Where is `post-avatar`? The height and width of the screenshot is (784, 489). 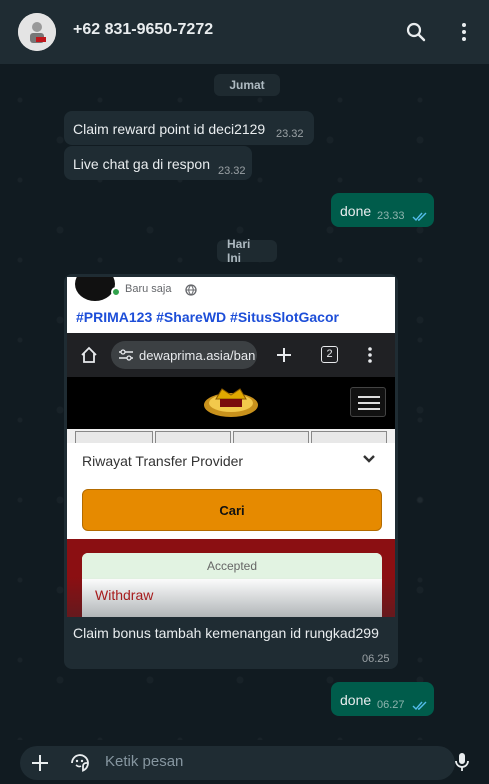
post-avatar is located at coordinates (95, 289).